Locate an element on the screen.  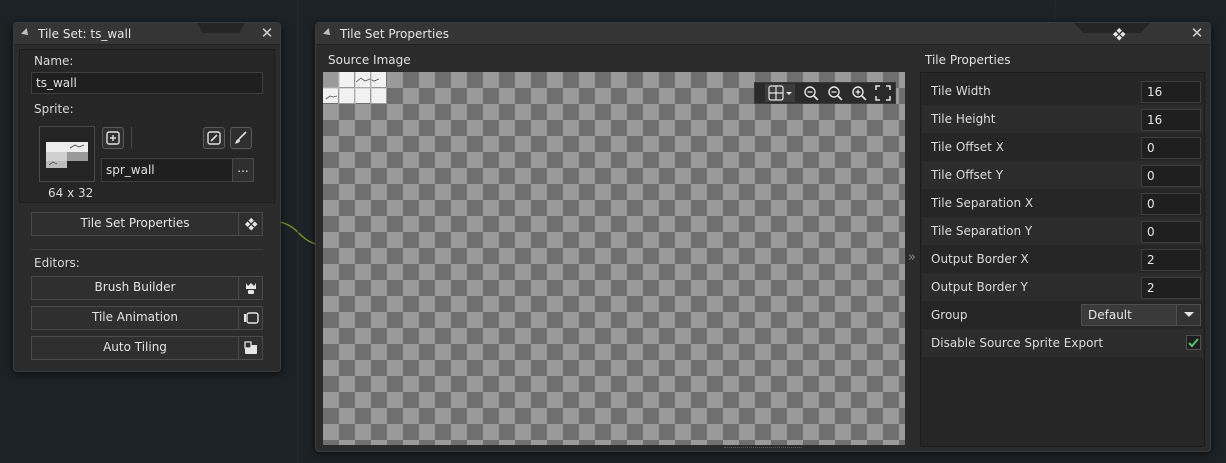
tile-separation-x-field: 0 is located at coordinates (1171, 204).